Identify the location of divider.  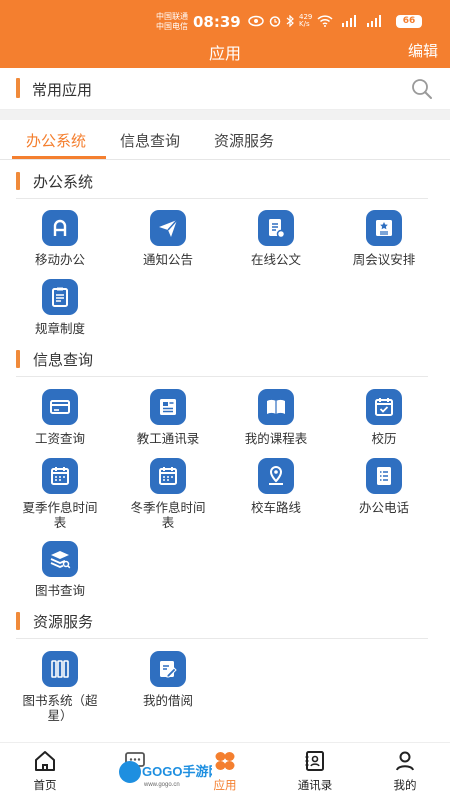
(225, 115).